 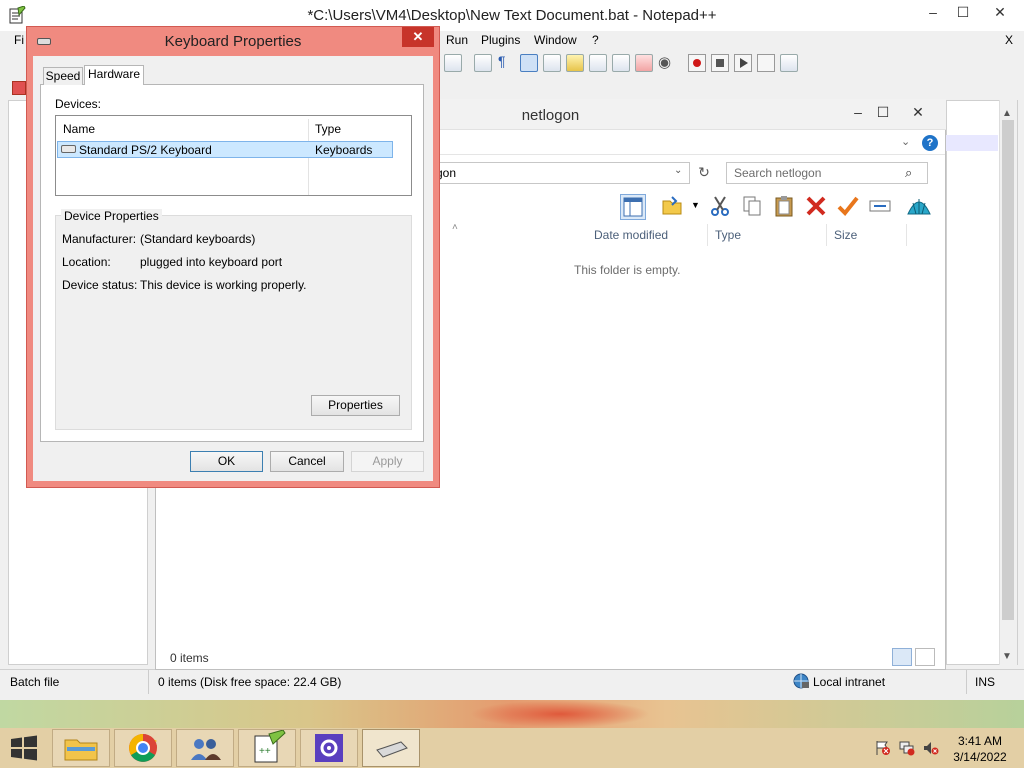 I want to click on show-all-chars-icon: ¶, so click(x=502, y=61).